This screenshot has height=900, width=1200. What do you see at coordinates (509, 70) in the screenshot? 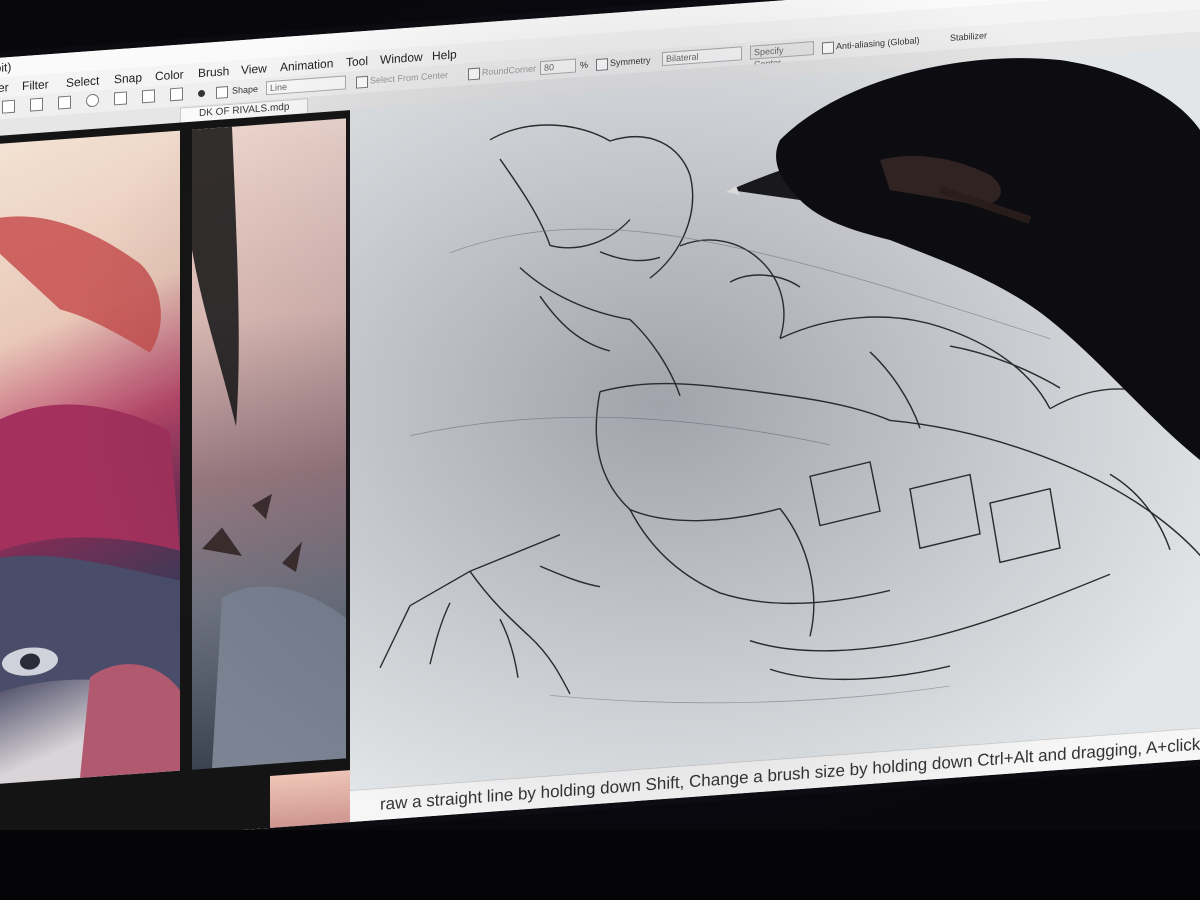
I see `round-corner-label: RoundCorner` at bounding box center [509, 70].